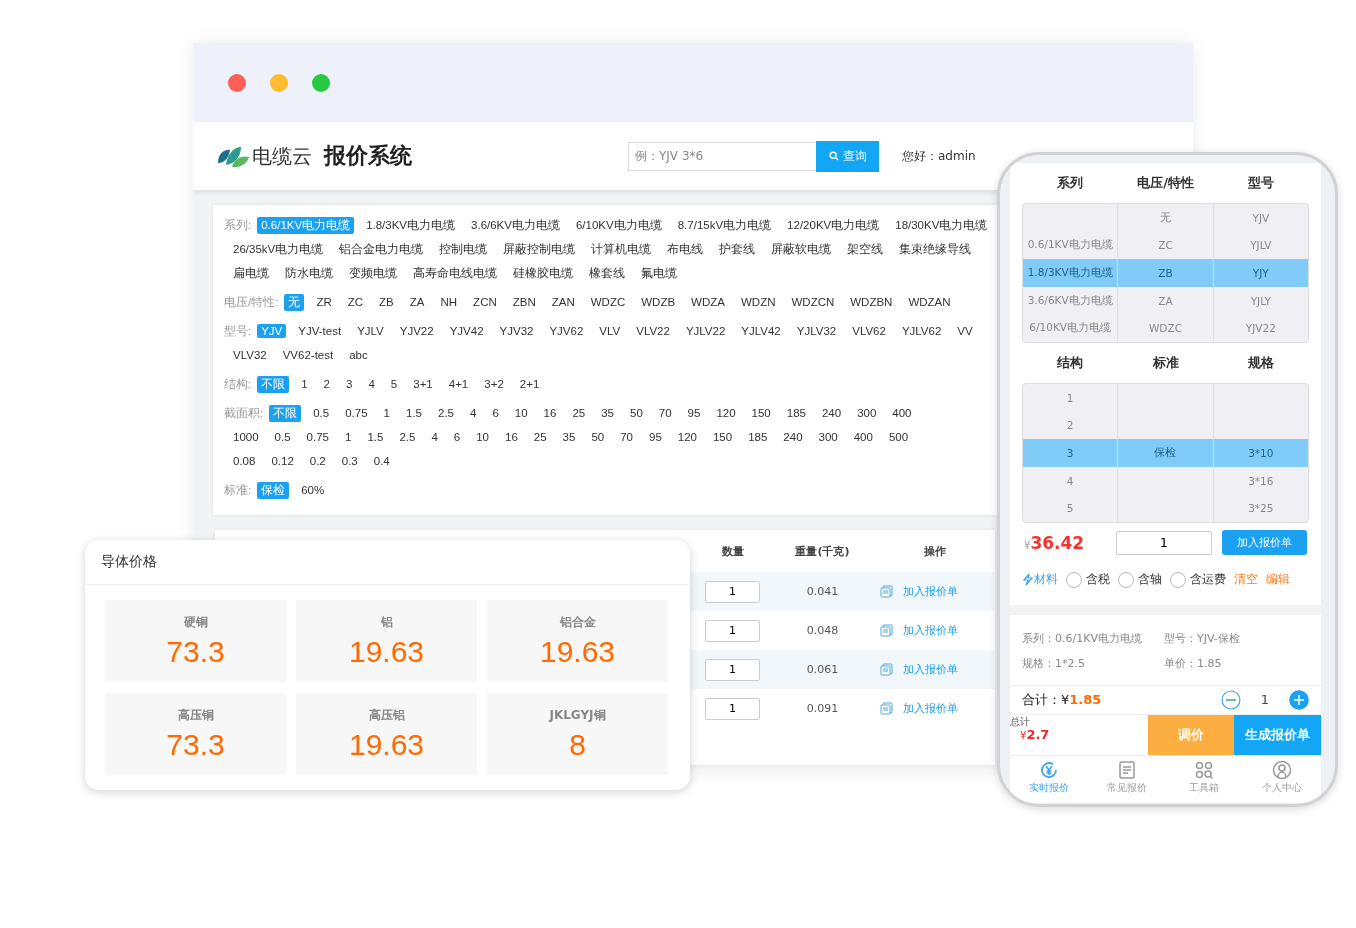  What do you see at coordinates (726, 413) in the screenshot?
I see `filter-tag: 120` at bounding box center [726, 413].